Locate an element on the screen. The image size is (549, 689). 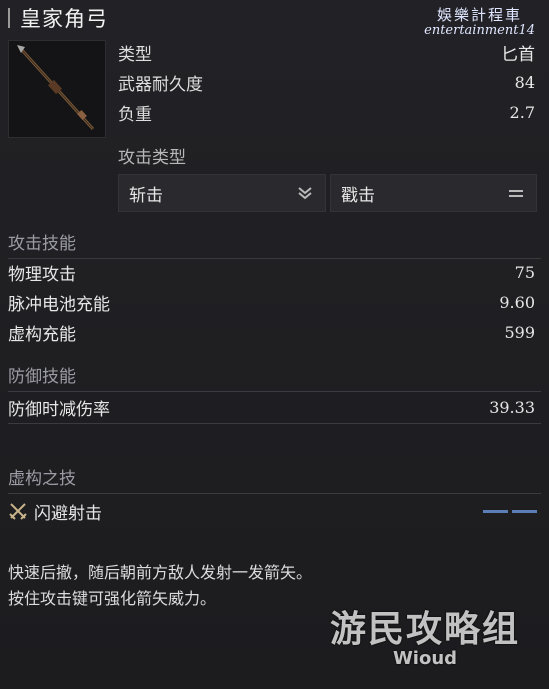
title-mark is located at coordinates (9, 18).